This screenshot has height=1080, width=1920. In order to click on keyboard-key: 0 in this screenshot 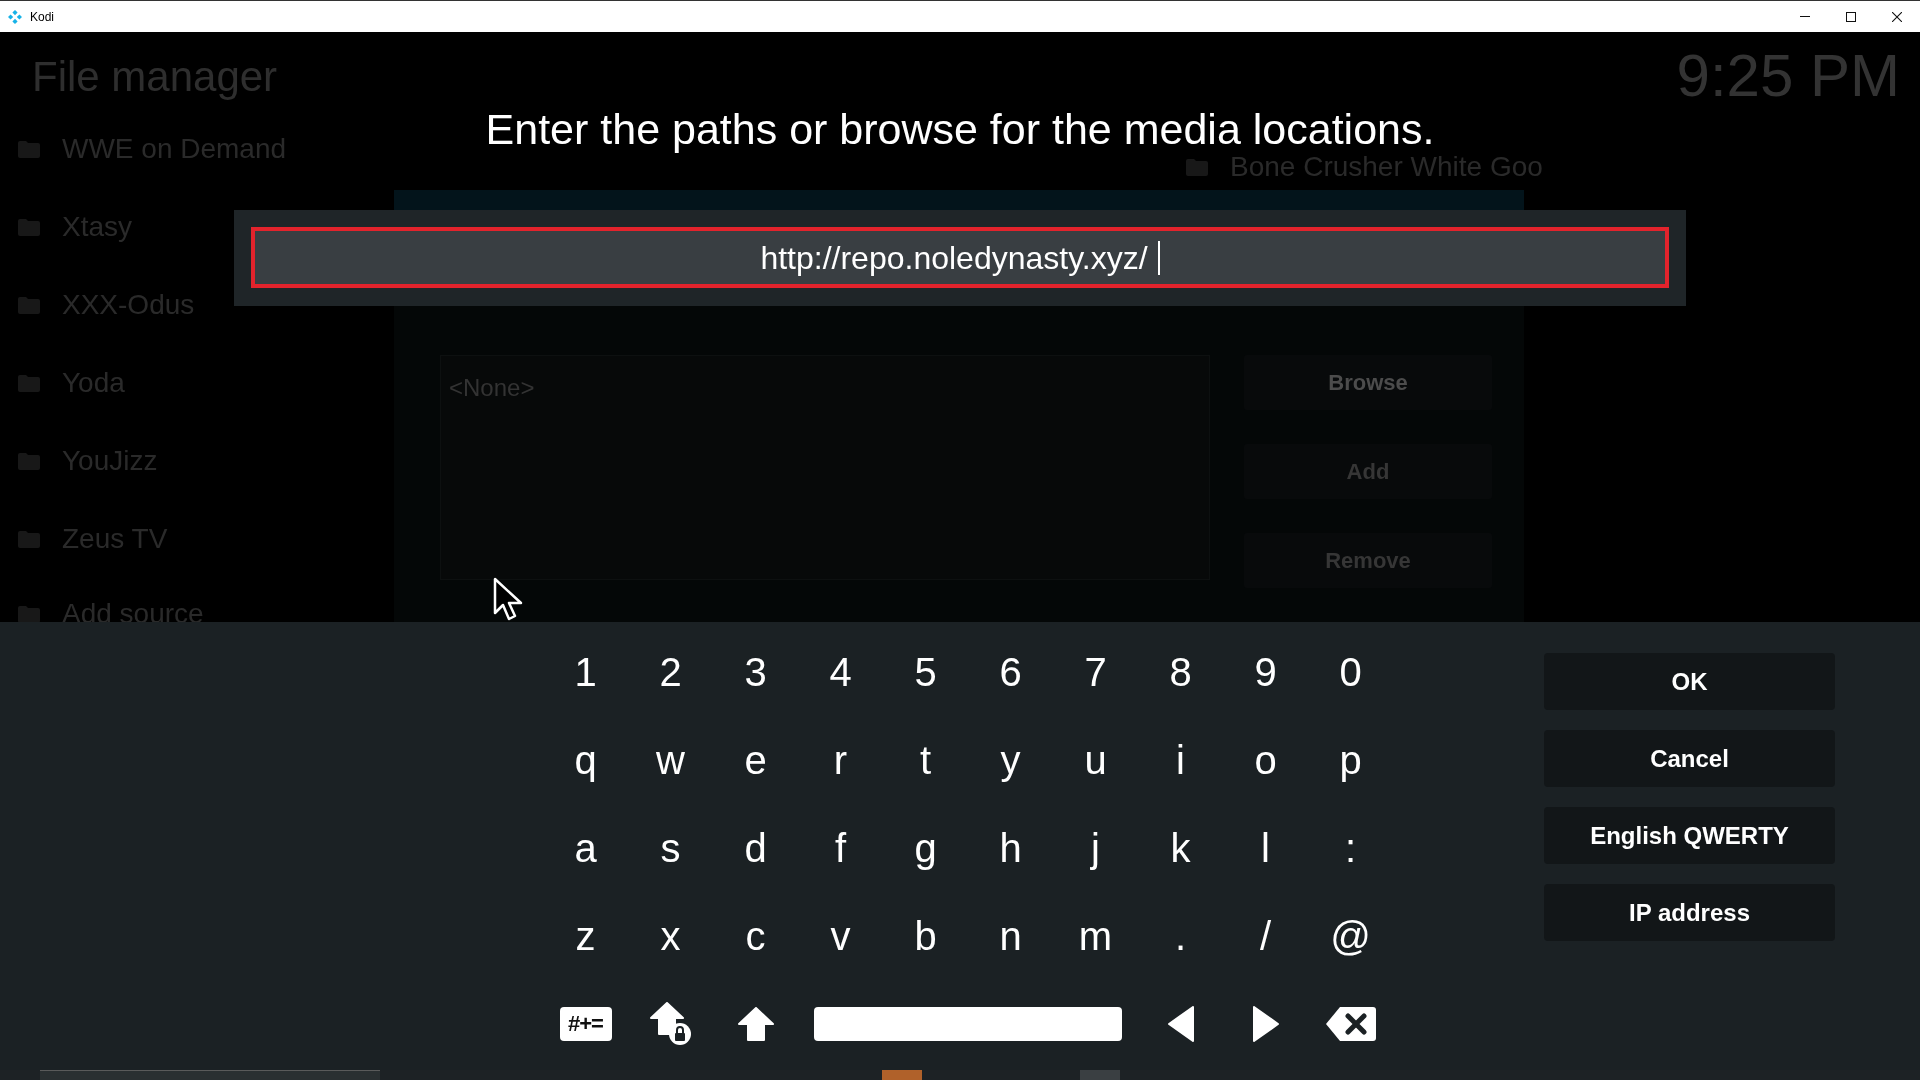, I will do `click(1350, 672)`.